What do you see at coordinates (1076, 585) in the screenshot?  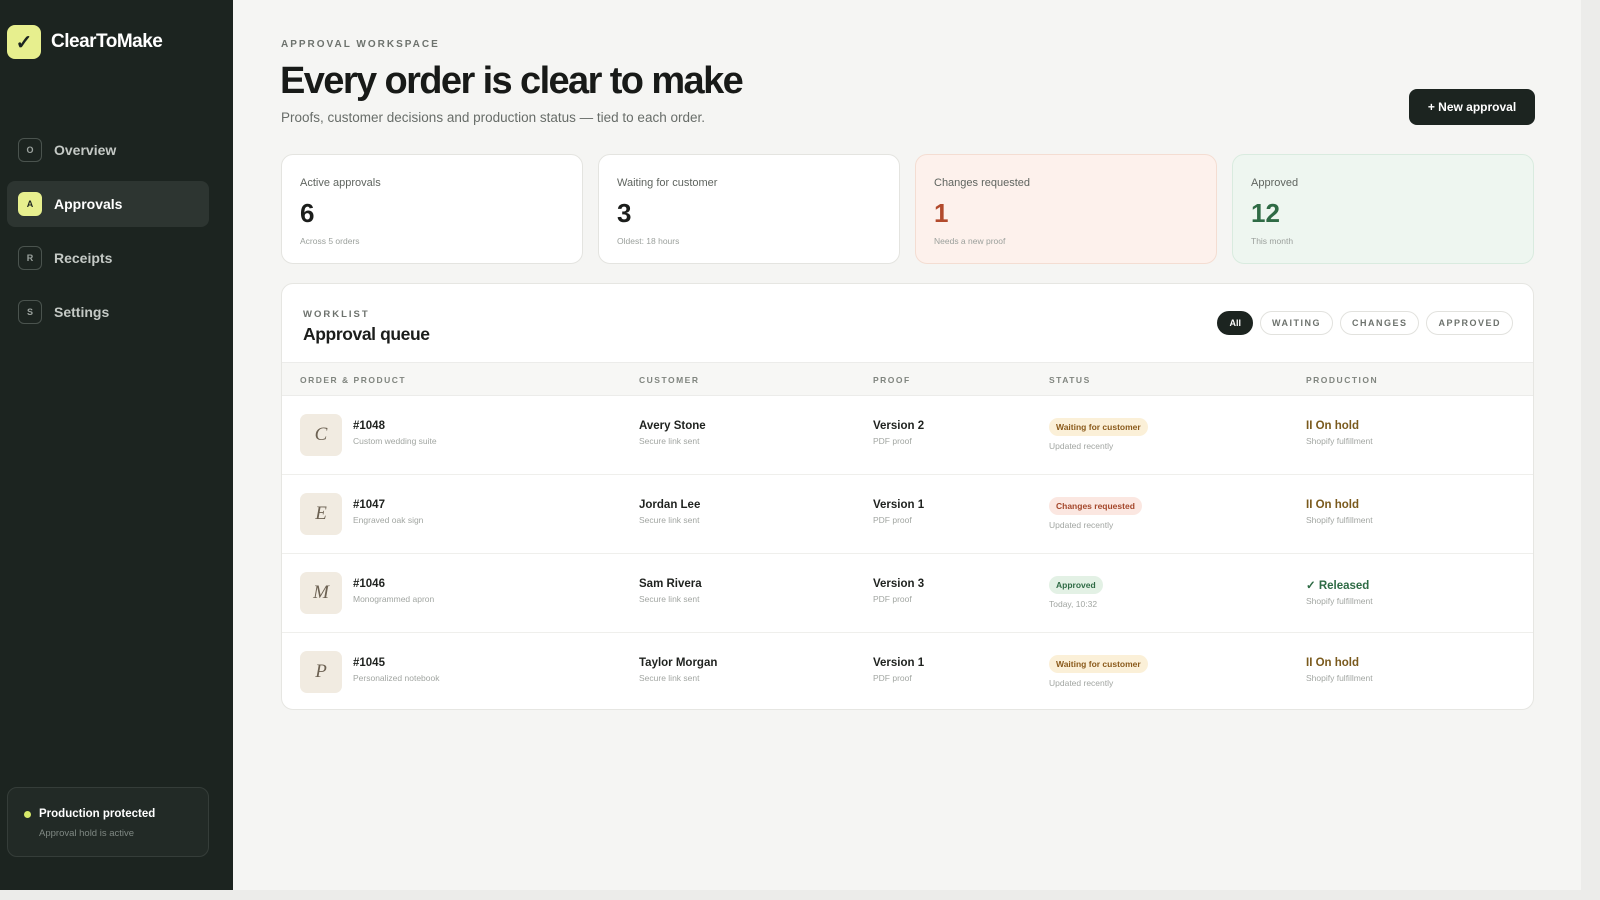 I see `status-badge: Approved` at bounding box center [1076, 585].